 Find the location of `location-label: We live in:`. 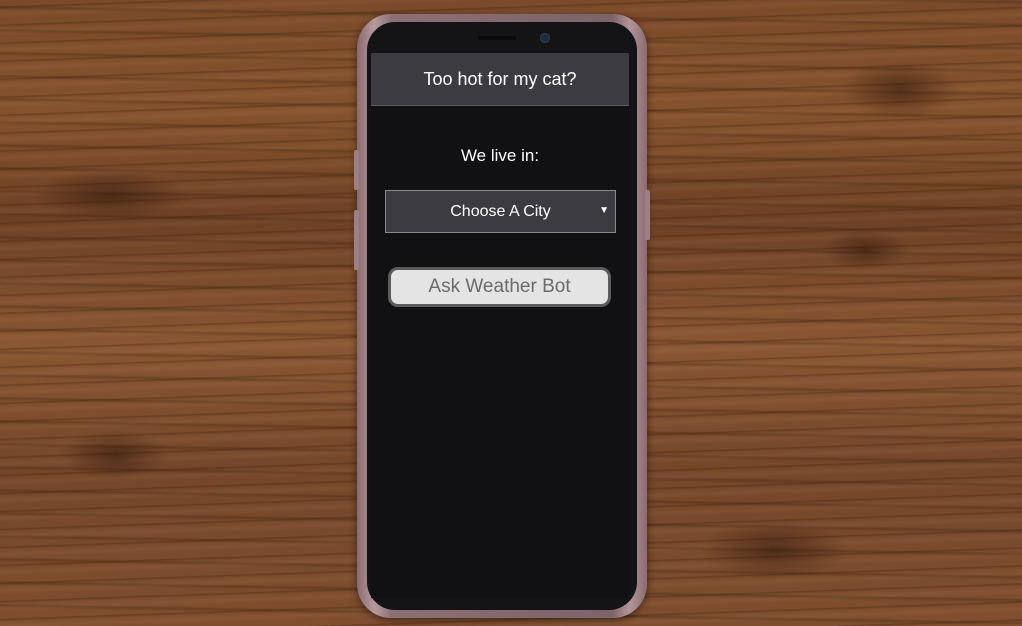

location-label: We live in: is located at coordinates (500, 155).